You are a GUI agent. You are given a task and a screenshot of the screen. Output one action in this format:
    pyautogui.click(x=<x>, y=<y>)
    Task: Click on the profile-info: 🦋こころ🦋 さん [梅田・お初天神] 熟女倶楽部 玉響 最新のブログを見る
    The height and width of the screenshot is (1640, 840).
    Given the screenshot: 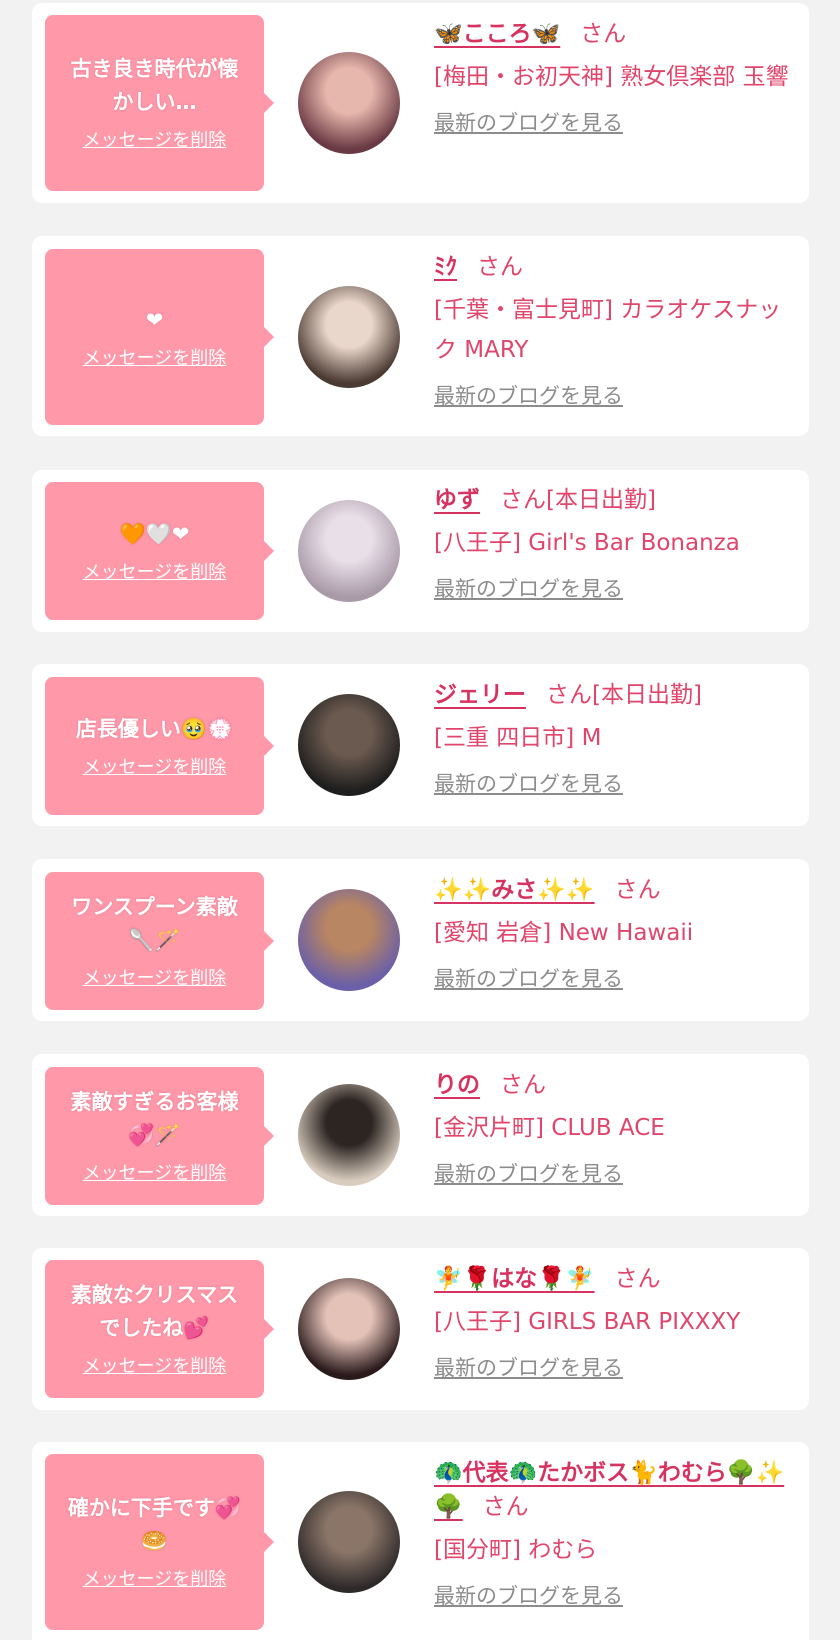 What is the action you would take?
    pyautogui.click(x=614, y=77)
    